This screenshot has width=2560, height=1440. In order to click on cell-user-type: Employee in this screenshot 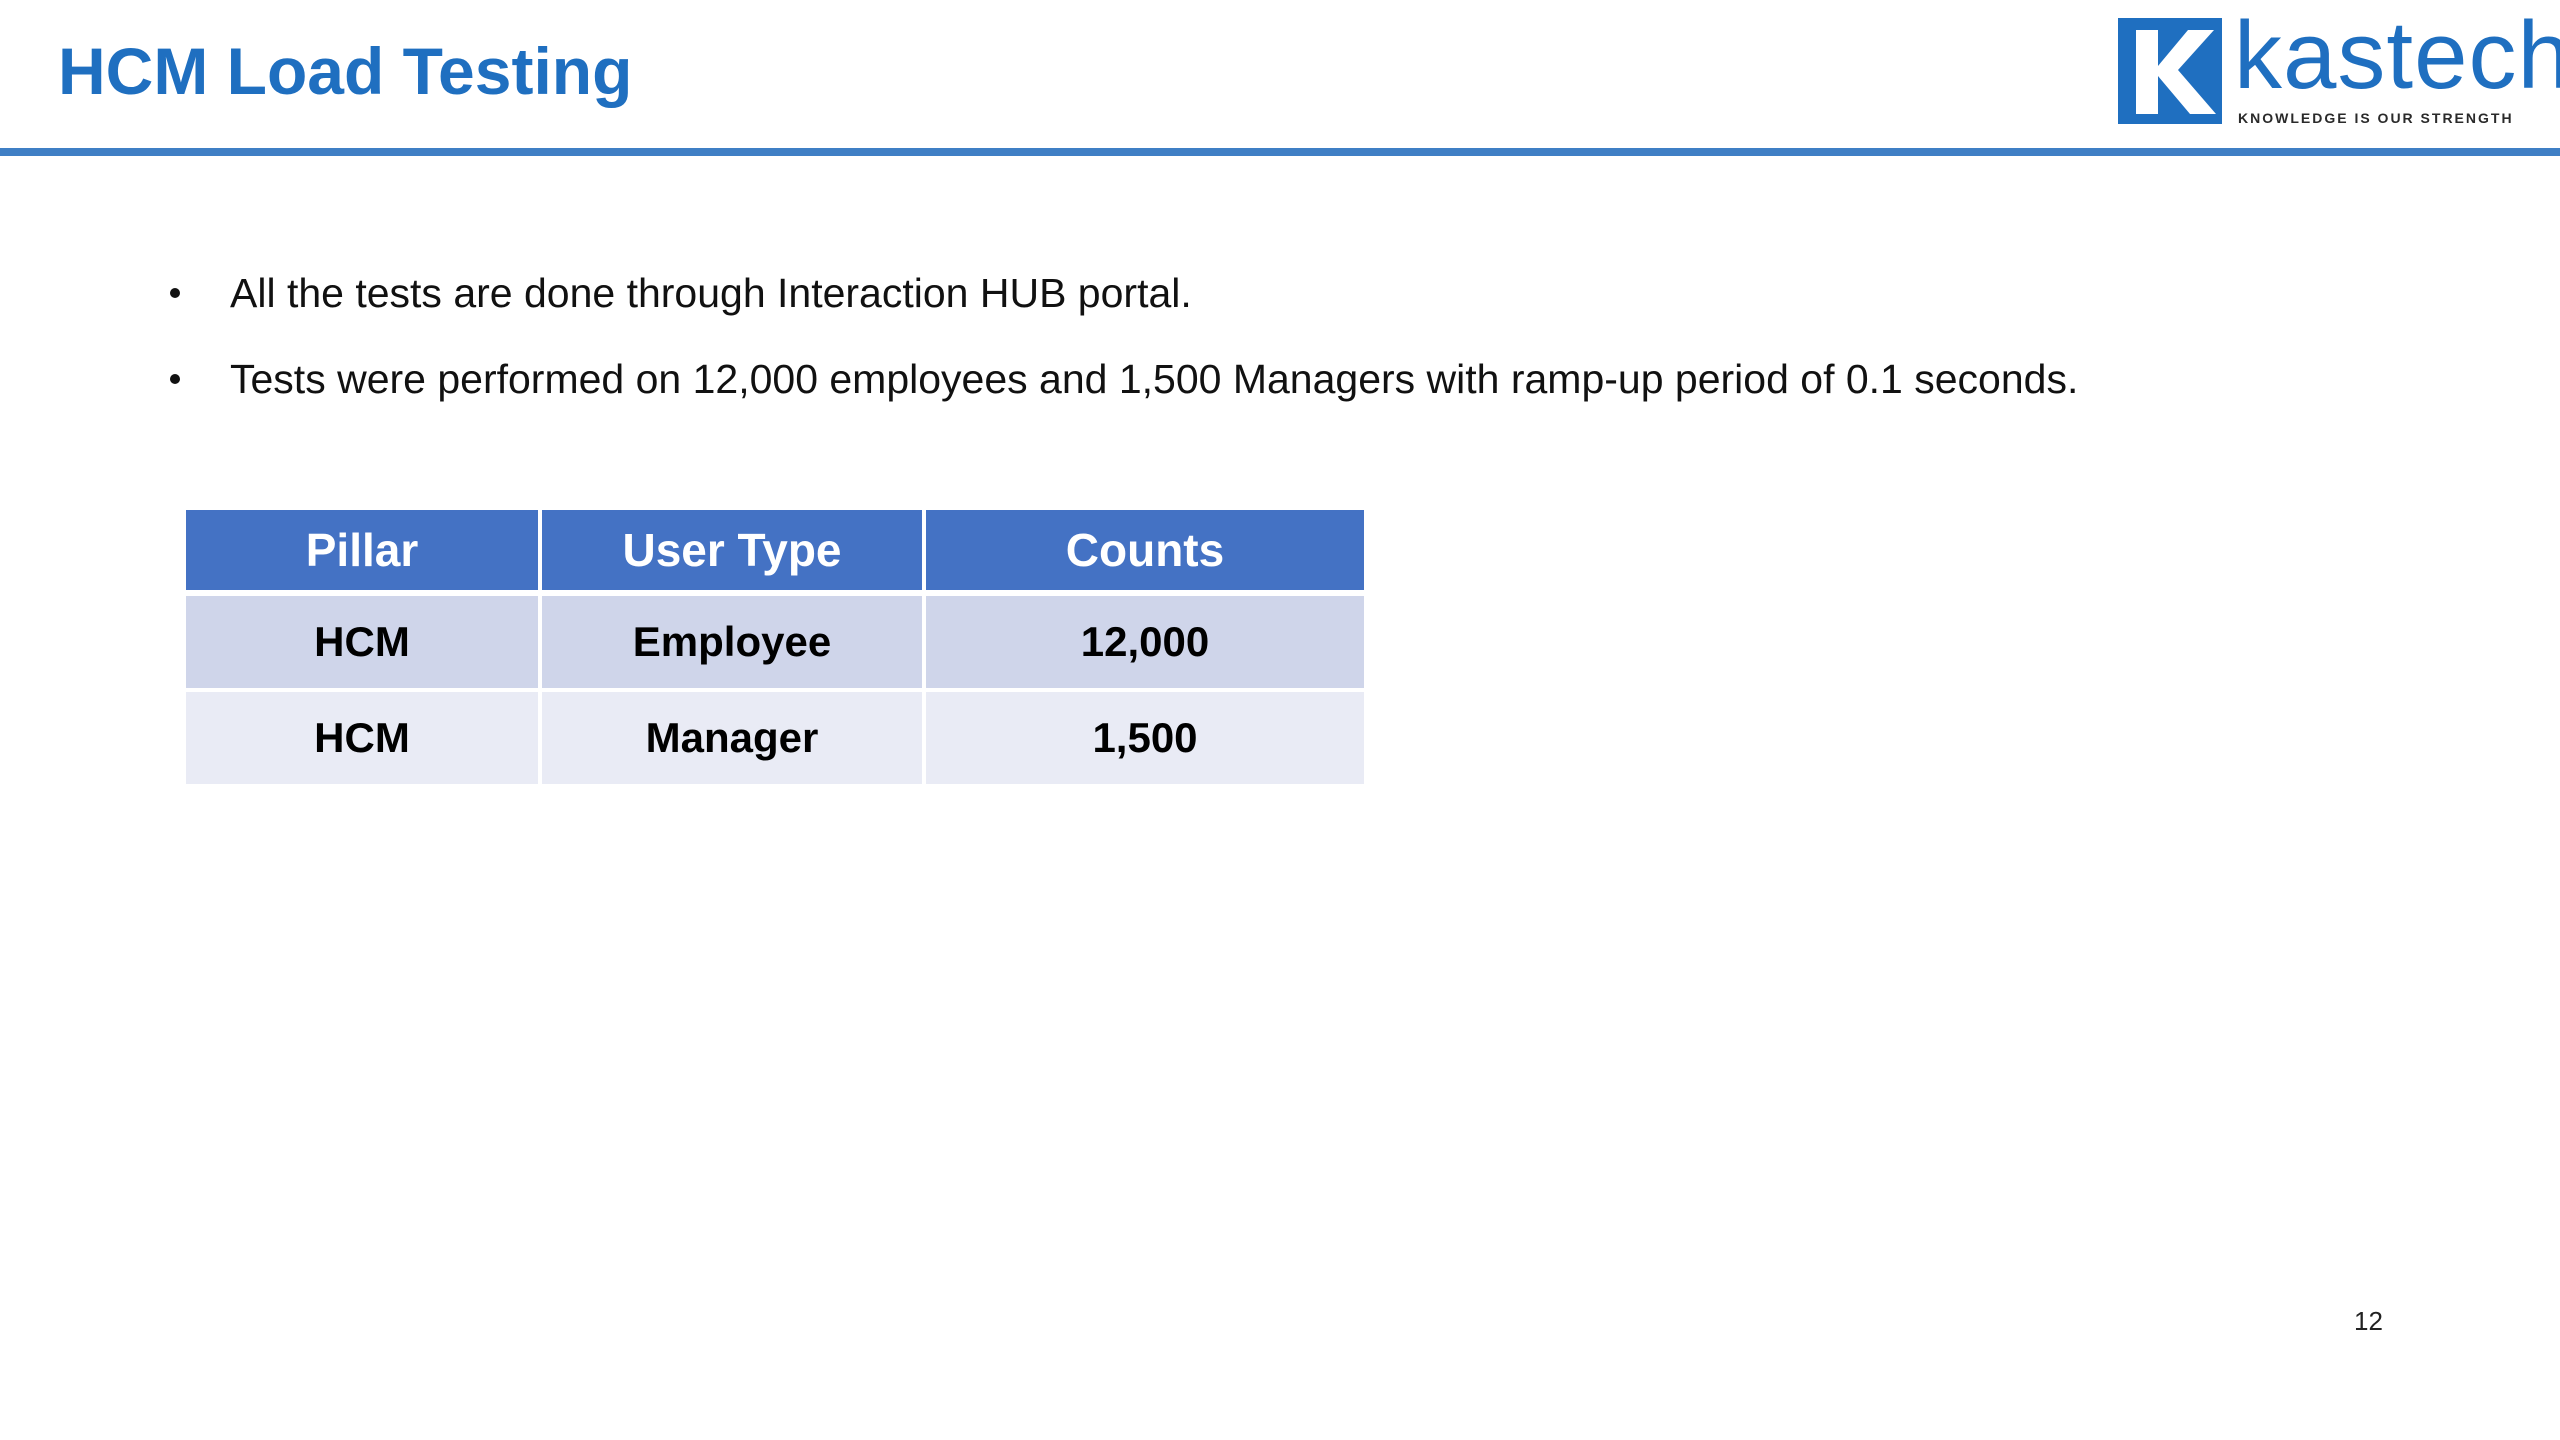, I will do `click(732, 641)`.